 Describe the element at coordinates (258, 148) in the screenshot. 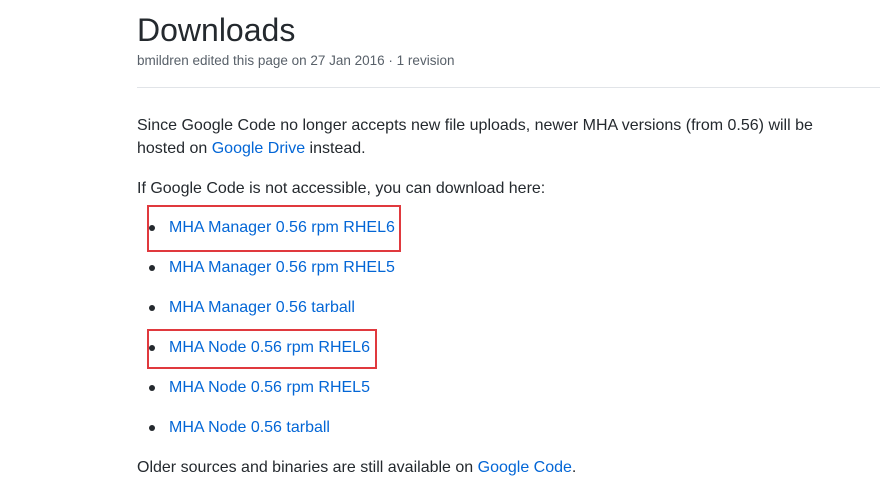

I see `google-drive-link: Google Drive` at that location.